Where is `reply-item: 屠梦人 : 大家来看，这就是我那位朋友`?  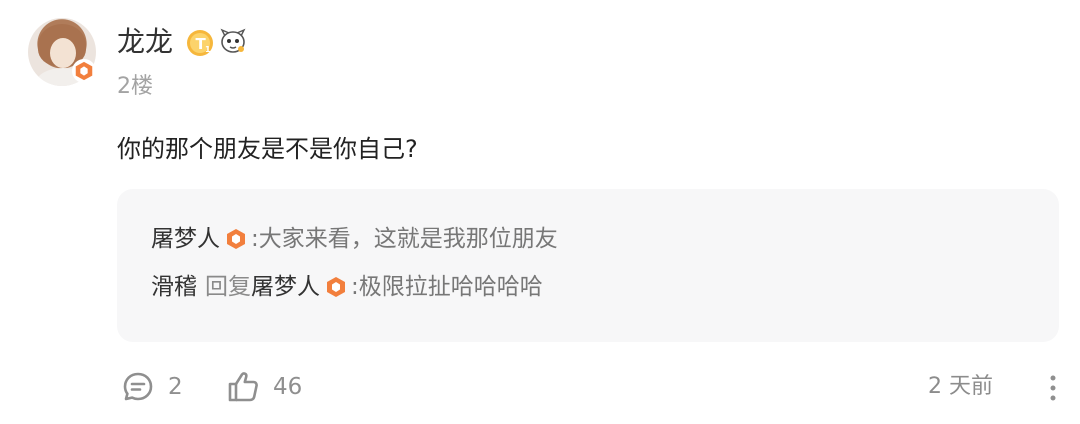
reply-item: 屠梦人 : 大家来看，这就是我那位朋友 is located at coordinates (354, 239).